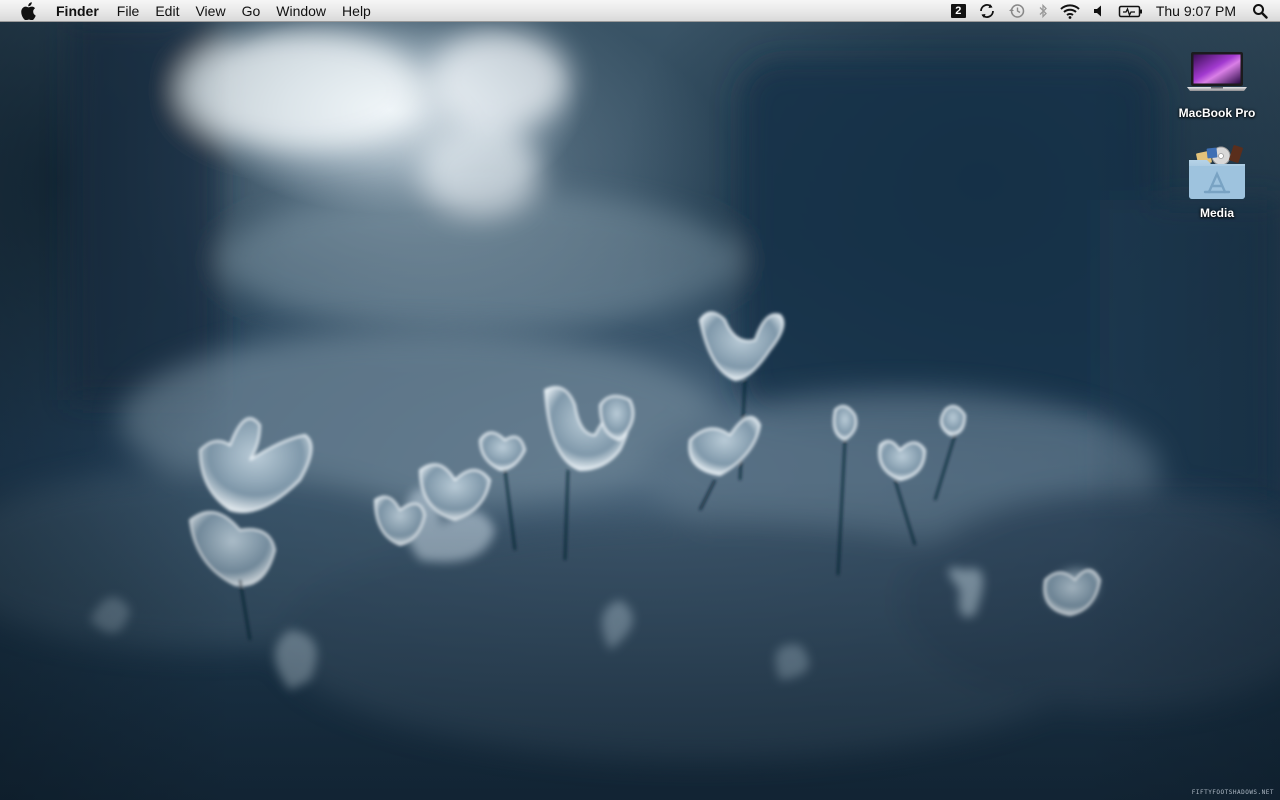 Image resolution: width=1280 pixels, height=800 pixels. What do you see at coordinates (1263, 11) in the screenshot?
I see `spotlight-search-icon` at bounding box center [1263, 11].